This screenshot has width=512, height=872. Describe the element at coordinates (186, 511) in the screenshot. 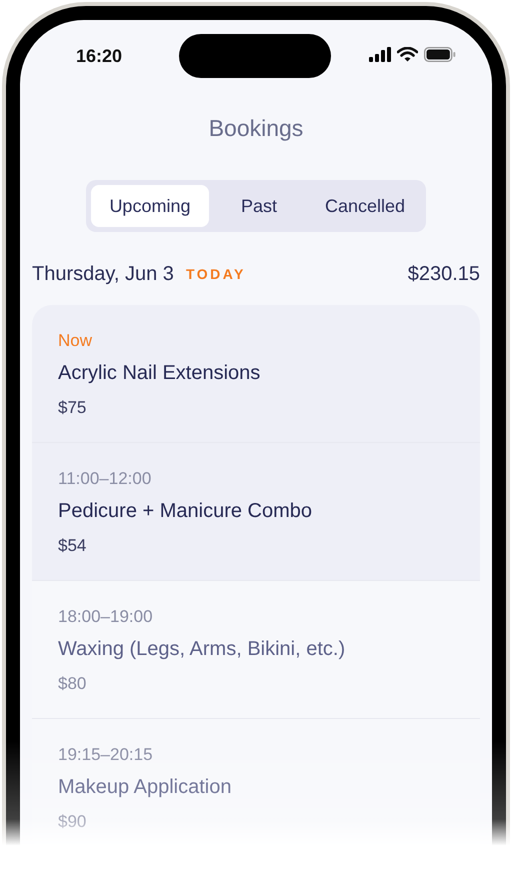

I see `service-name: Pedicure + Manicure Combo` at that location.